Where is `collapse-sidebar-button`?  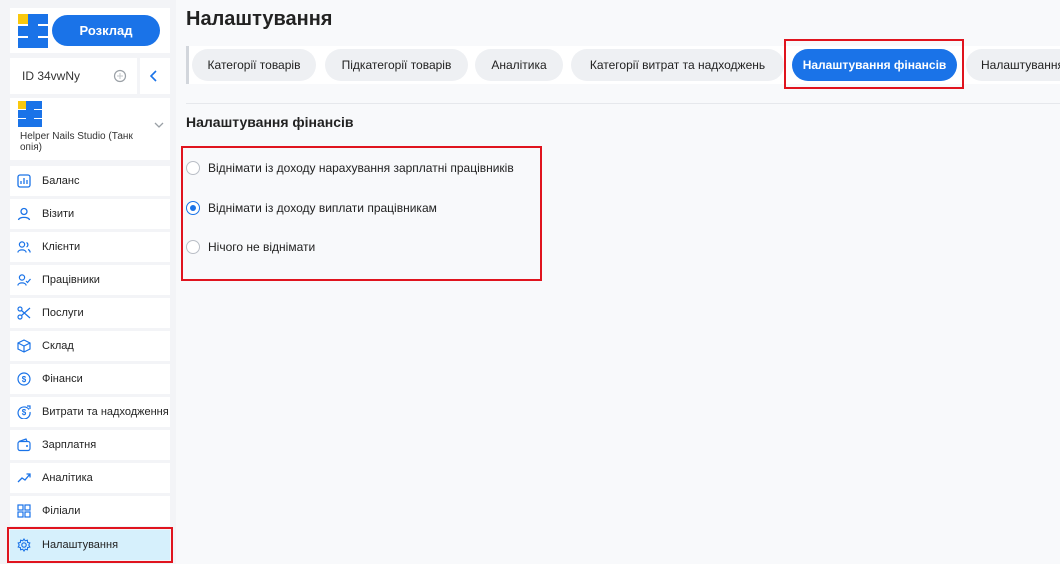 collapse-sidebar-button is located at coordinates (155, 76).